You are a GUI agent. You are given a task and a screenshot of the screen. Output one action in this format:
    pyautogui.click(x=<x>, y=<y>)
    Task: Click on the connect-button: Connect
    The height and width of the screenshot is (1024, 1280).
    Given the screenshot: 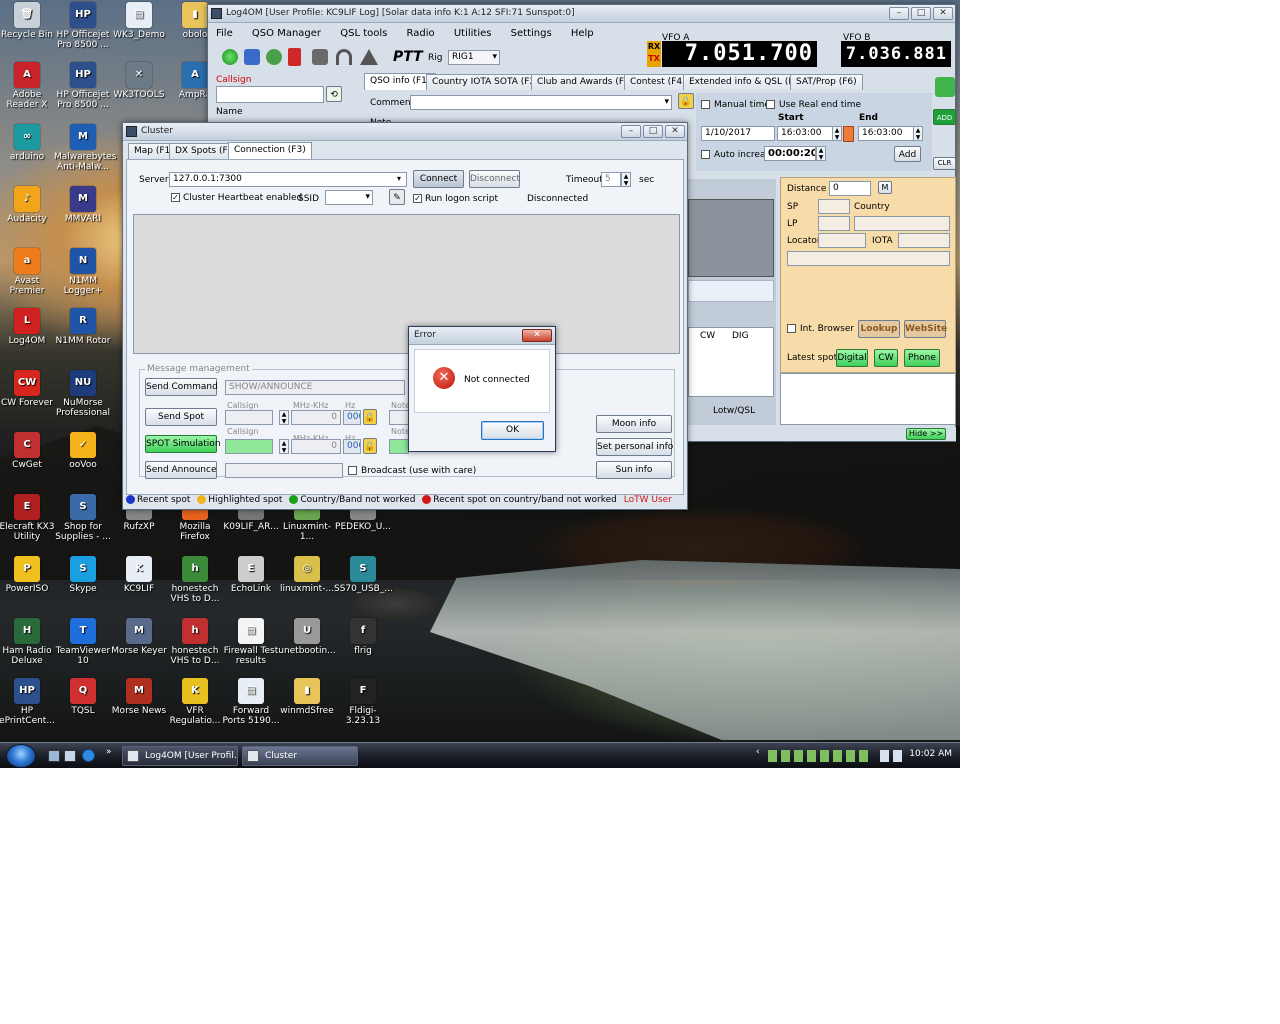 What is the action you would take?
    pyautogui.click(x=438, y=179)
    